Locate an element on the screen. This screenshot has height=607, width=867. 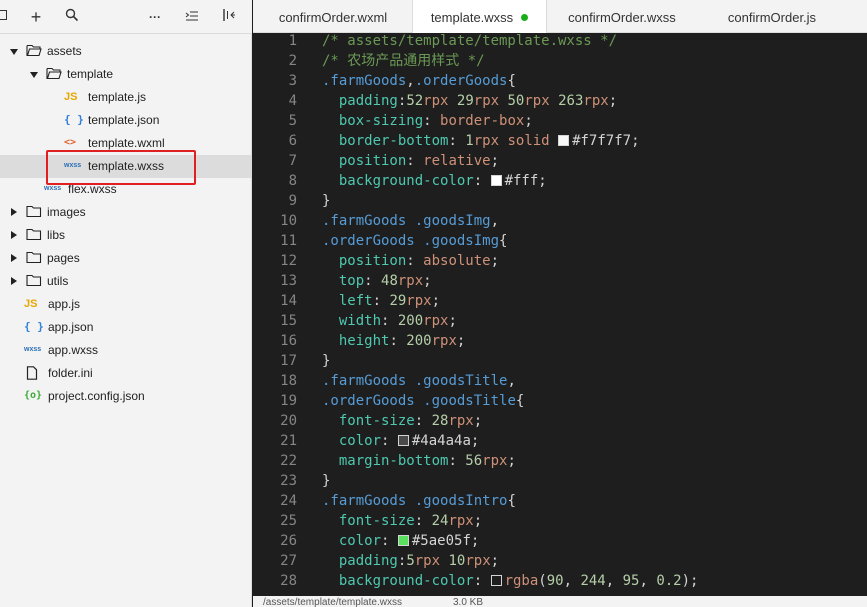
code-text: position: absolute; is located at coordinates (419, 261).